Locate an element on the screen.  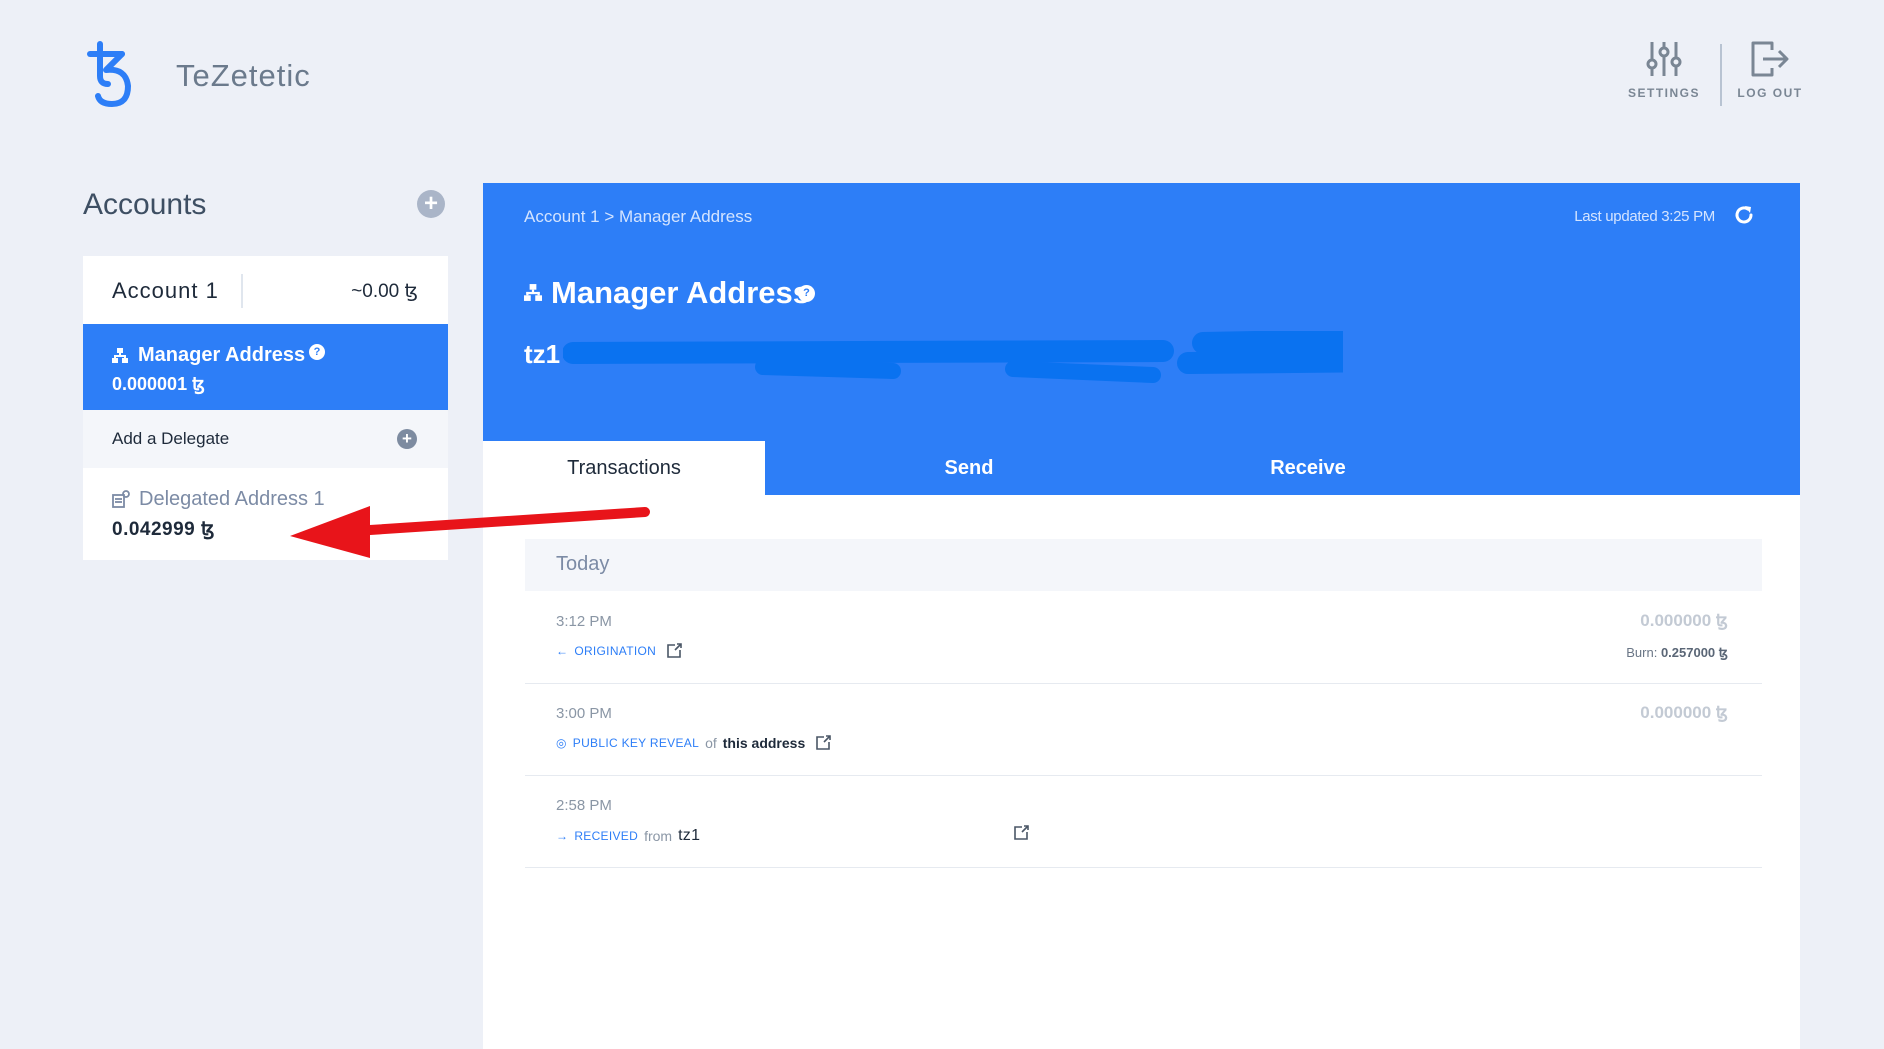
burn-label: Burn: is located at coordinates (1642, 652).